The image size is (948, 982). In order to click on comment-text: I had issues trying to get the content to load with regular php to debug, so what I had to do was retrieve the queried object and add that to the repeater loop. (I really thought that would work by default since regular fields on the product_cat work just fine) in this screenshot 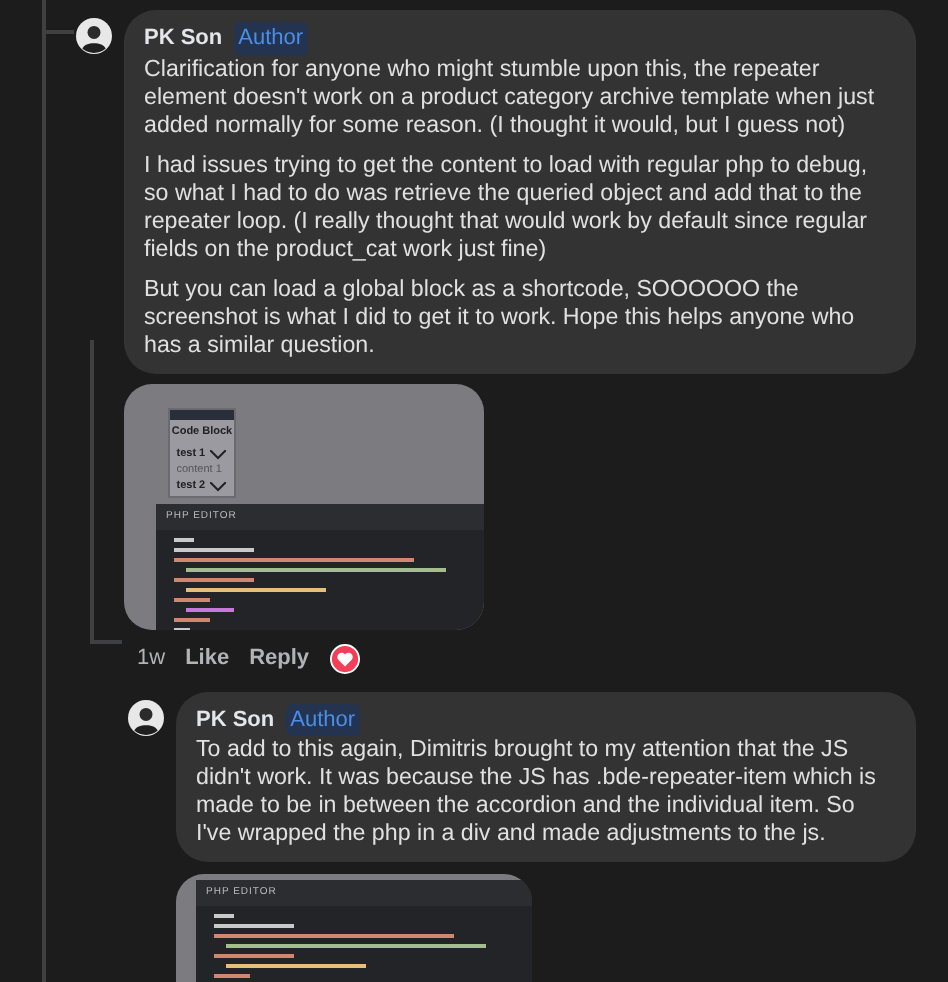, I will do `click(507, 207)`.